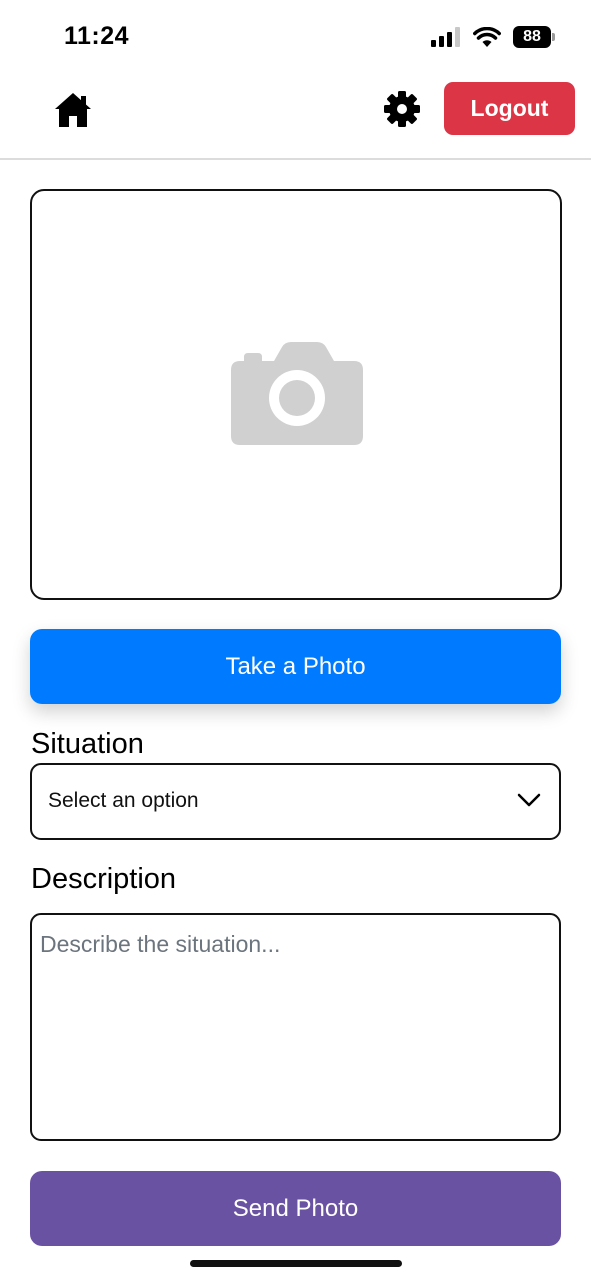 The width and height of the screenshot is (591, 1280). I want to click on battery-level: 88, so click(532, 36).